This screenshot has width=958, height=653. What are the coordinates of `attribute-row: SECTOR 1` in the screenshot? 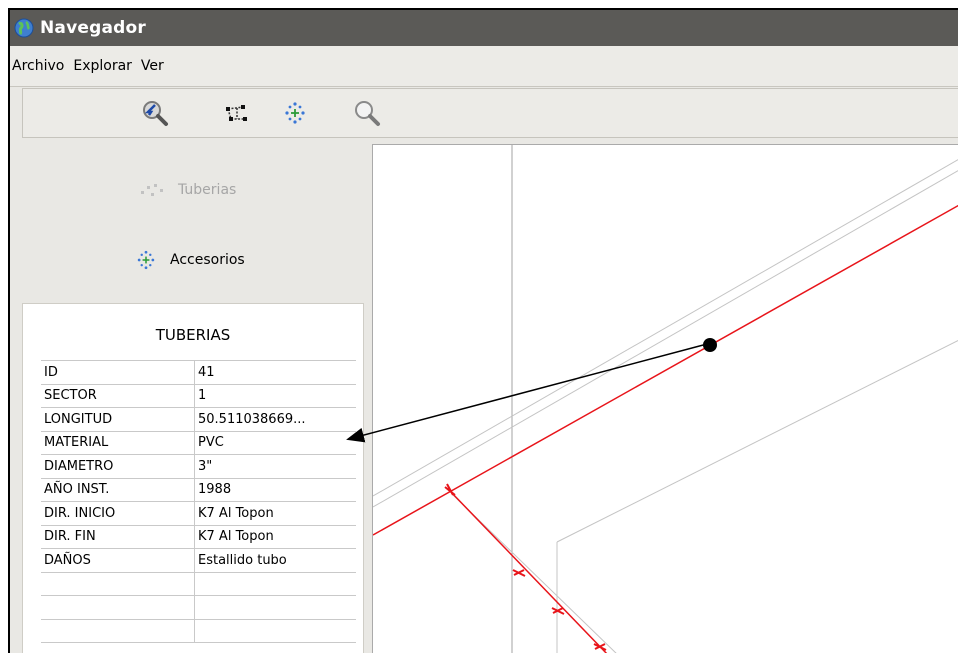 It's located at (198, 396).